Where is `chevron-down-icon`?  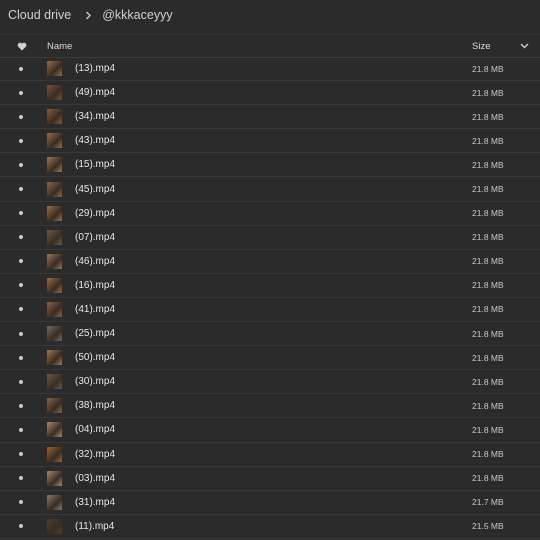 chevron-down-icon is located at coordinates (524, 46).